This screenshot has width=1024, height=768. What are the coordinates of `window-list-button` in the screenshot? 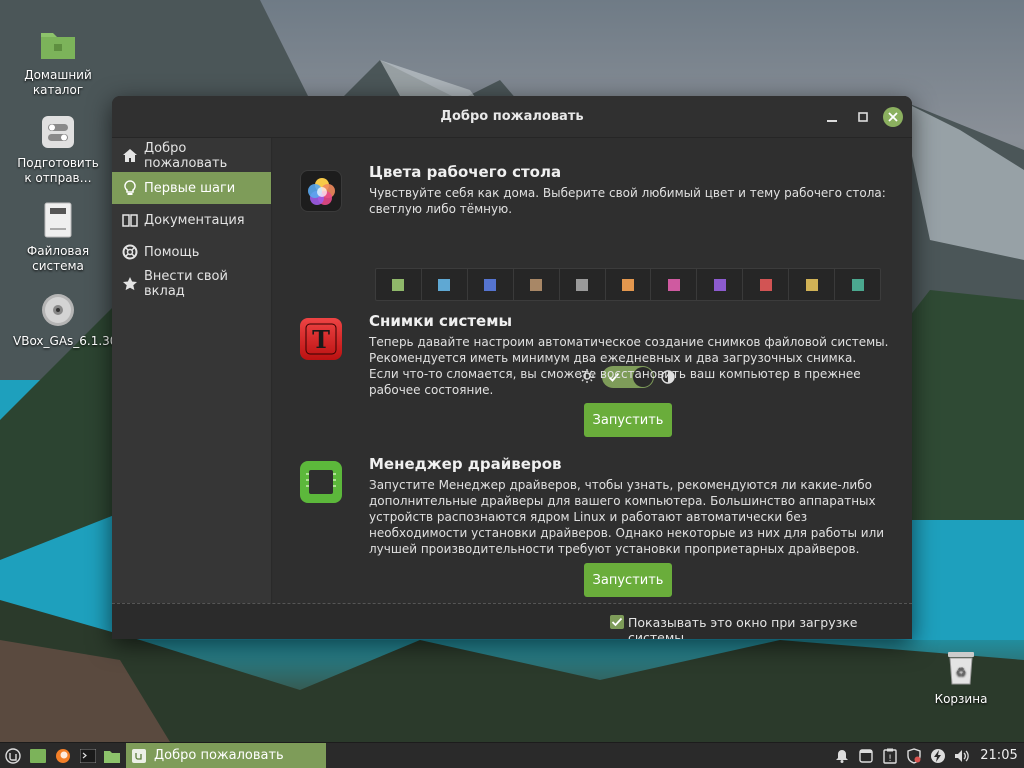 It's located at (866, 755).